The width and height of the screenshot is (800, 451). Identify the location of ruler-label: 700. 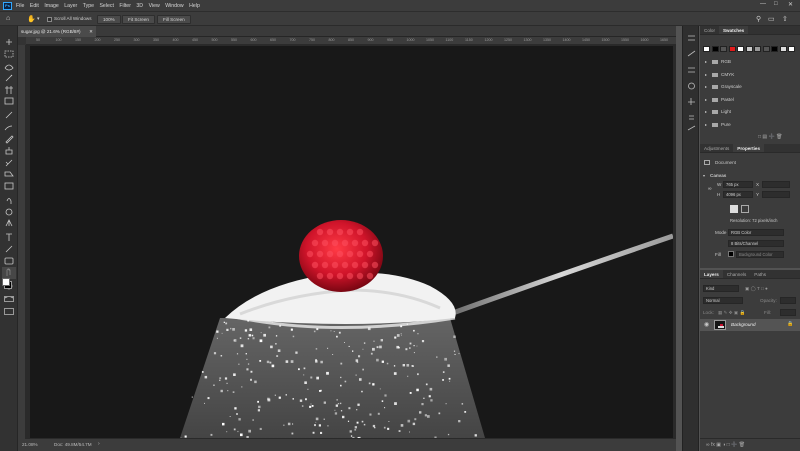
(292, 40).